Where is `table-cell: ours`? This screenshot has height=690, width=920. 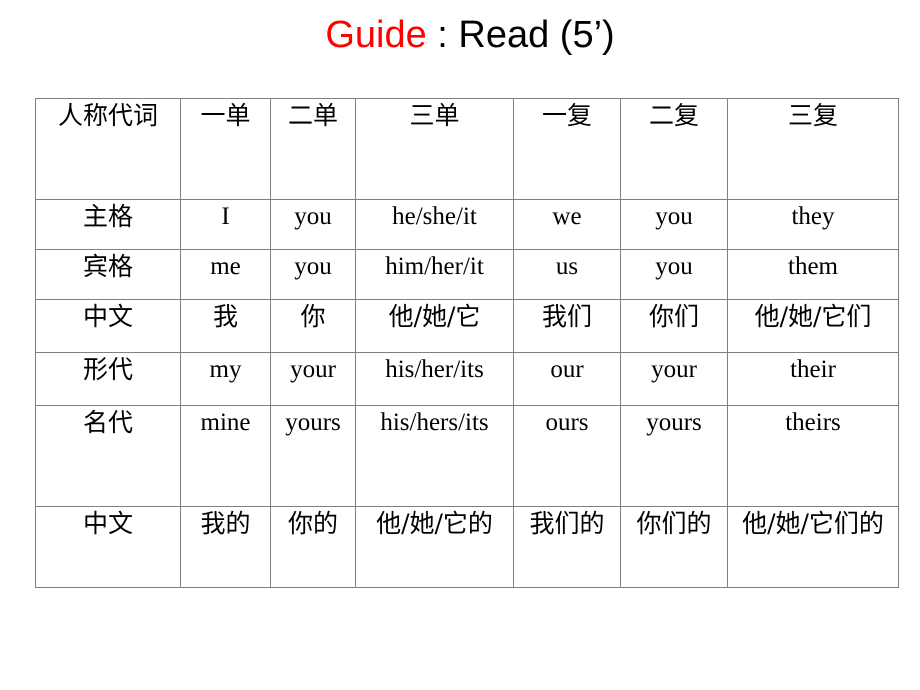
table-cell: ours is located at coordinates (567, 456).